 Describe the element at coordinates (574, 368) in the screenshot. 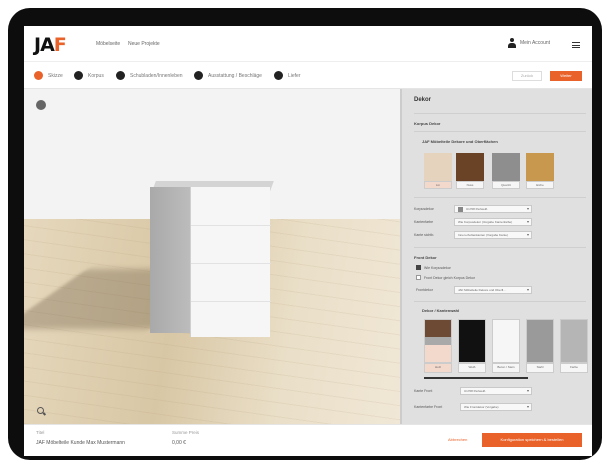

I see `front-swatch-label: Farbe` at that location.